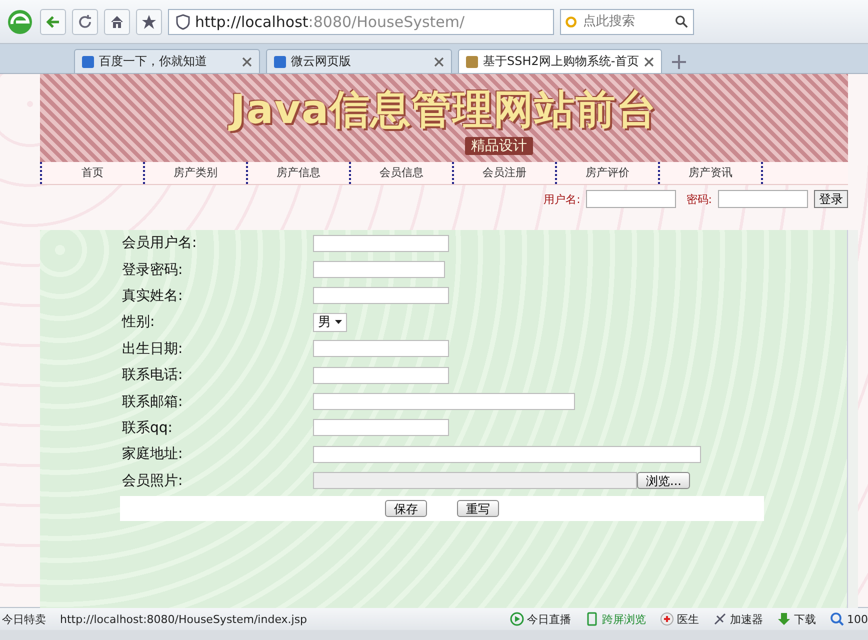 The image size is (868, 640). What do you see at coordinates (153, 349) in the screenshot?
I see `field-label: 出生日期:` at bounding box center [153, 349].